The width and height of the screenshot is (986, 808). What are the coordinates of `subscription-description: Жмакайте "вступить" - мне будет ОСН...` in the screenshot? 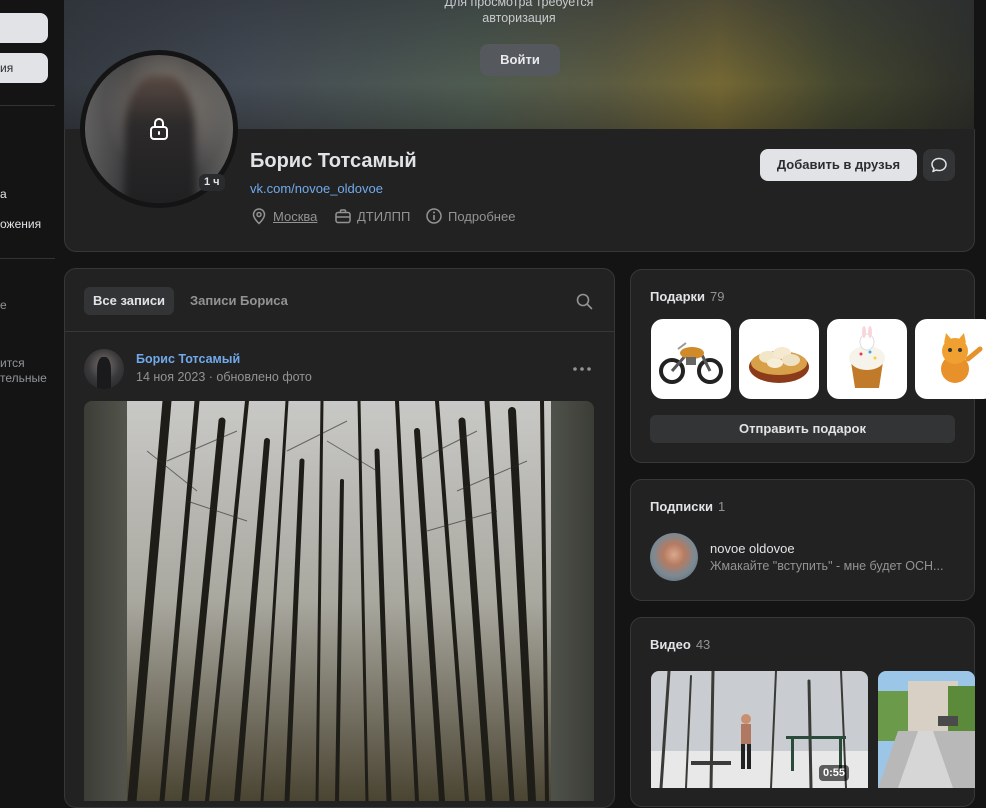 It's located at (827, 566).